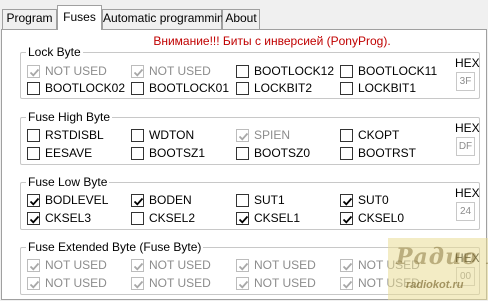 This screenshot has height=301, width=488. Describe the element at coordinates (69, 153) in the screenshot. I see `fuse-label: EESAVE` at that location.